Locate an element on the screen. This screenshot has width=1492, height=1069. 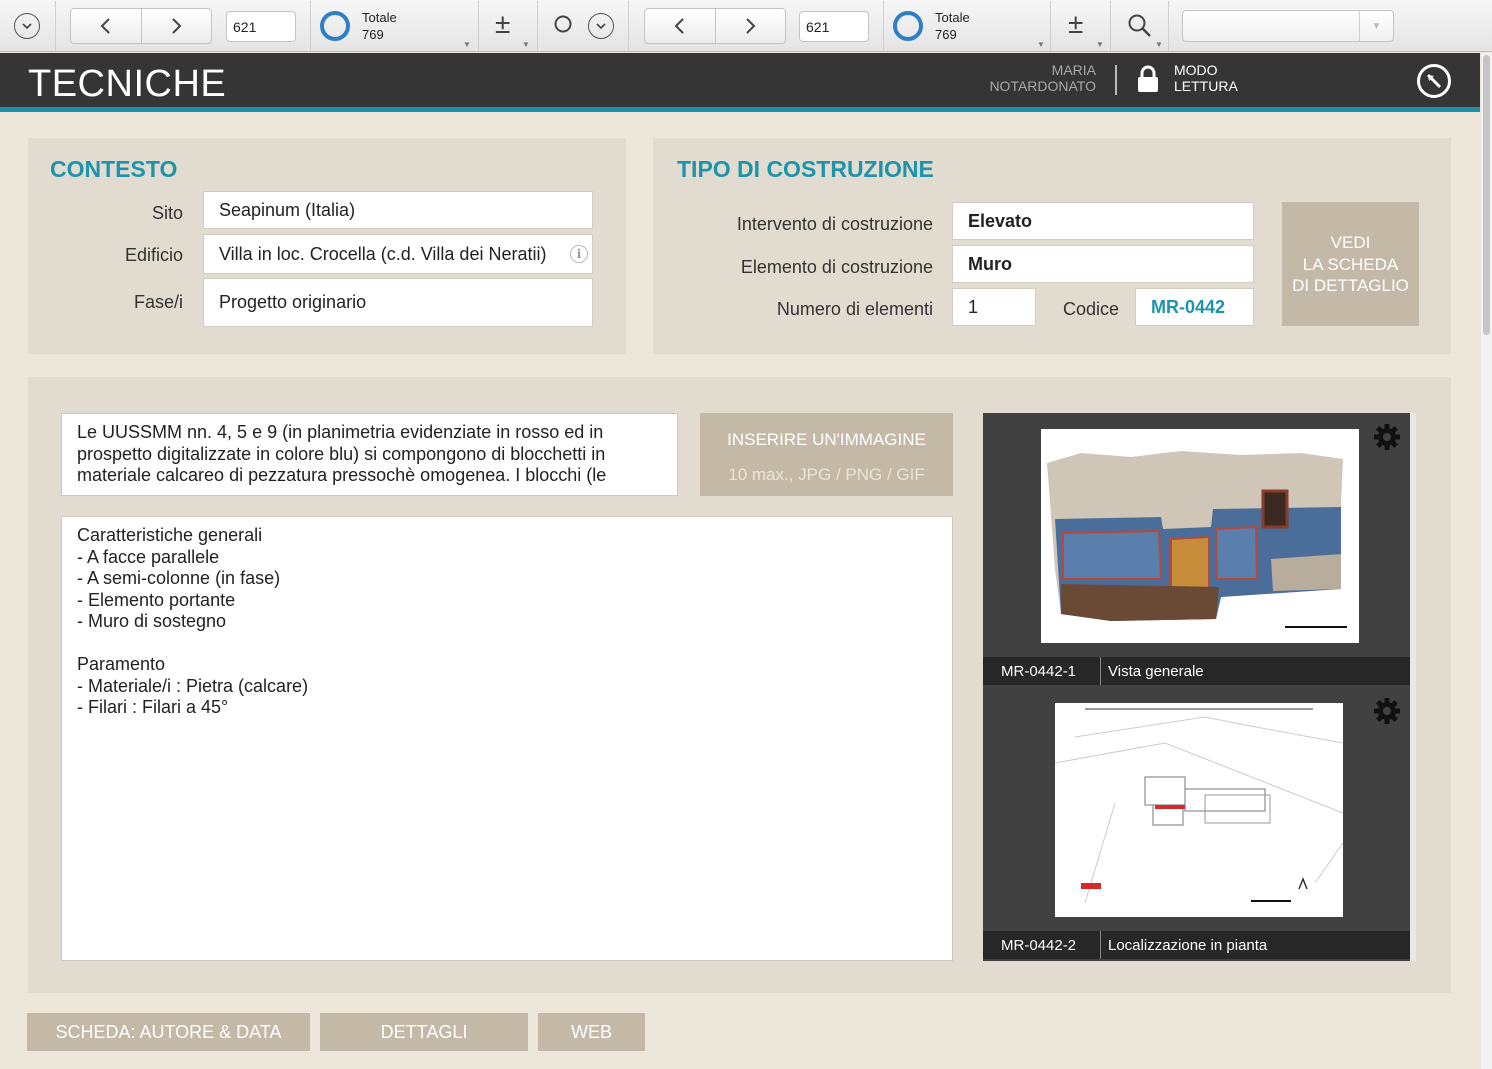
gallery-scrollbar is located at coordinates (1413, 687).